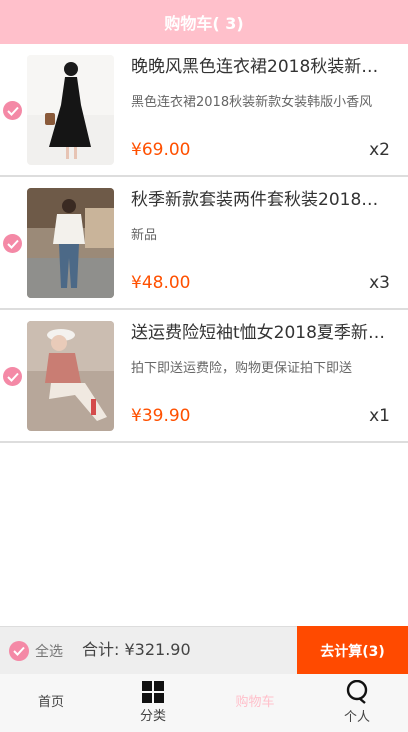 This screenshot has height=732, width=408. I want to click on user-icon, so click(357, 693).